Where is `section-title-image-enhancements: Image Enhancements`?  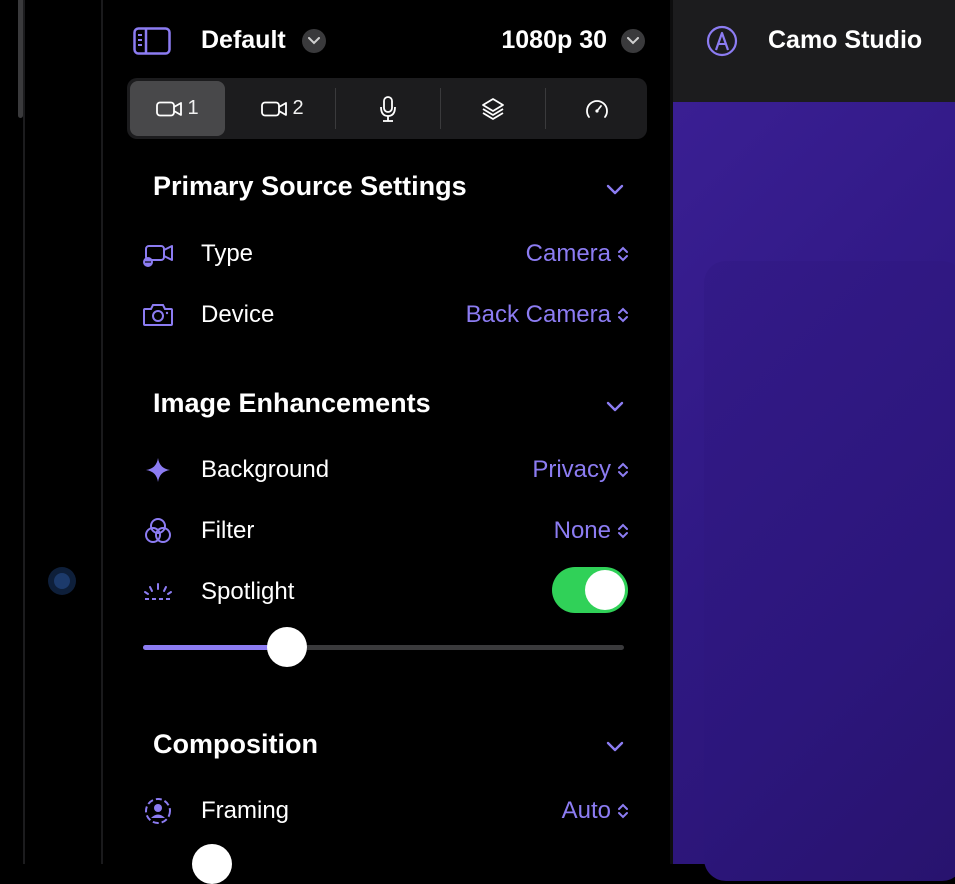 section-title-image-enhancements: Image Enhancements is located at coordinates (292, 403).